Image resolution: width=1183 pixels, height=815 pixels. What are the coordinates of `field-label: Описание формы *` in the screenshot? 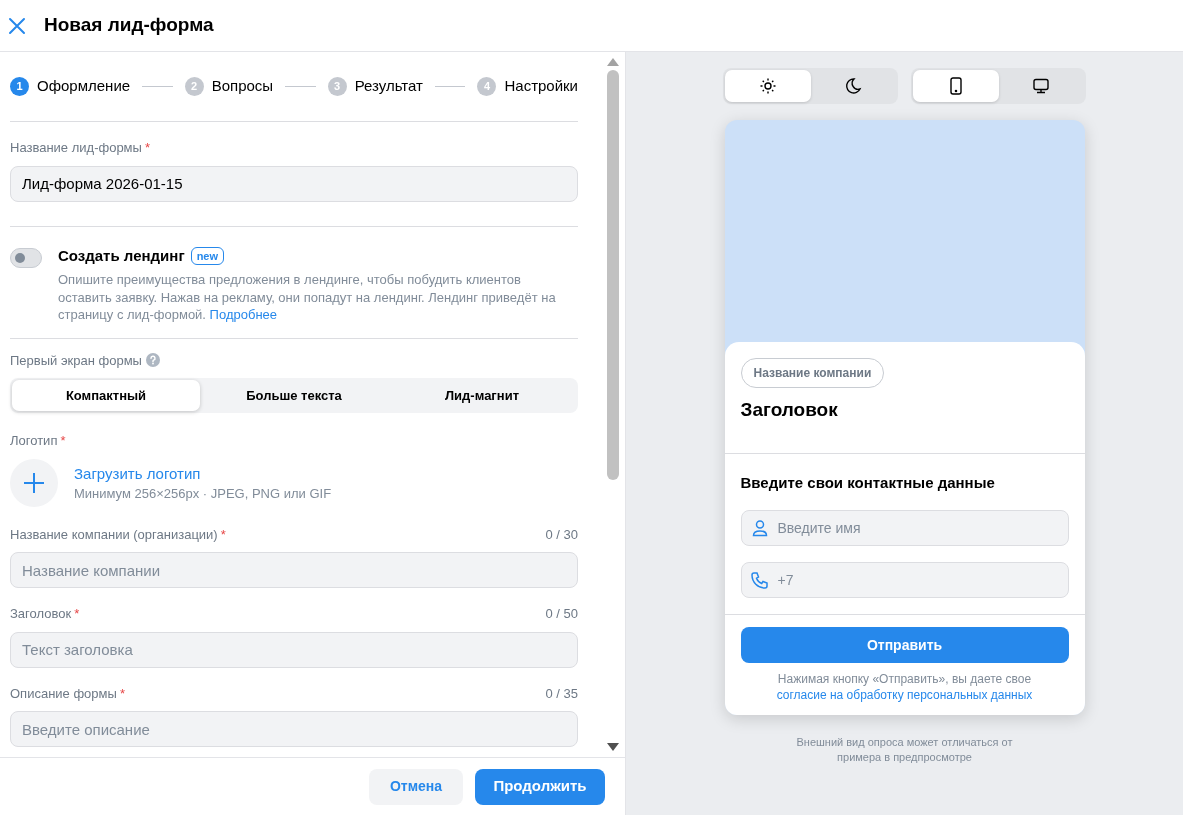 It's located at (67, 693).